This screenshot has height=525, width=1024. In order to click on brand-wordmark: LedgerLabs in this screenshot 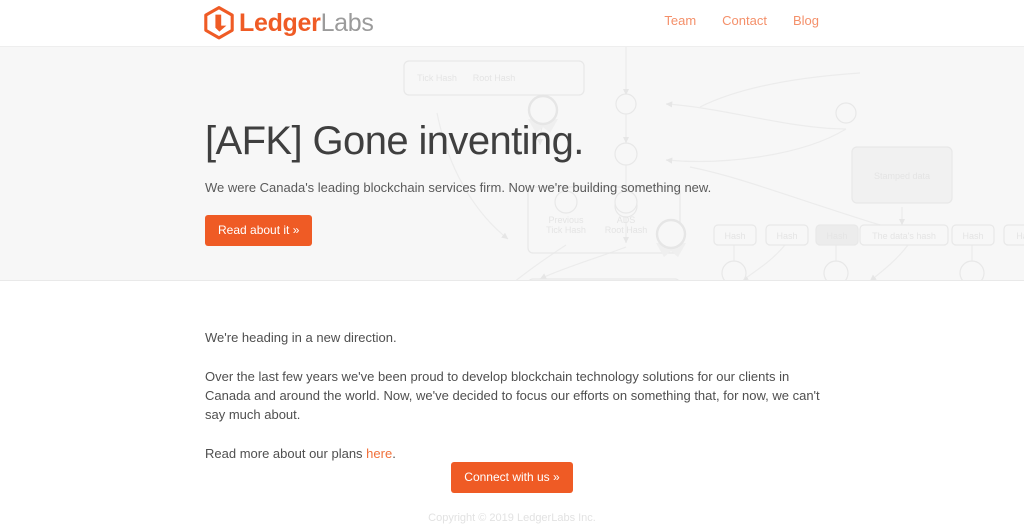, I will do `click(306, 22)`.